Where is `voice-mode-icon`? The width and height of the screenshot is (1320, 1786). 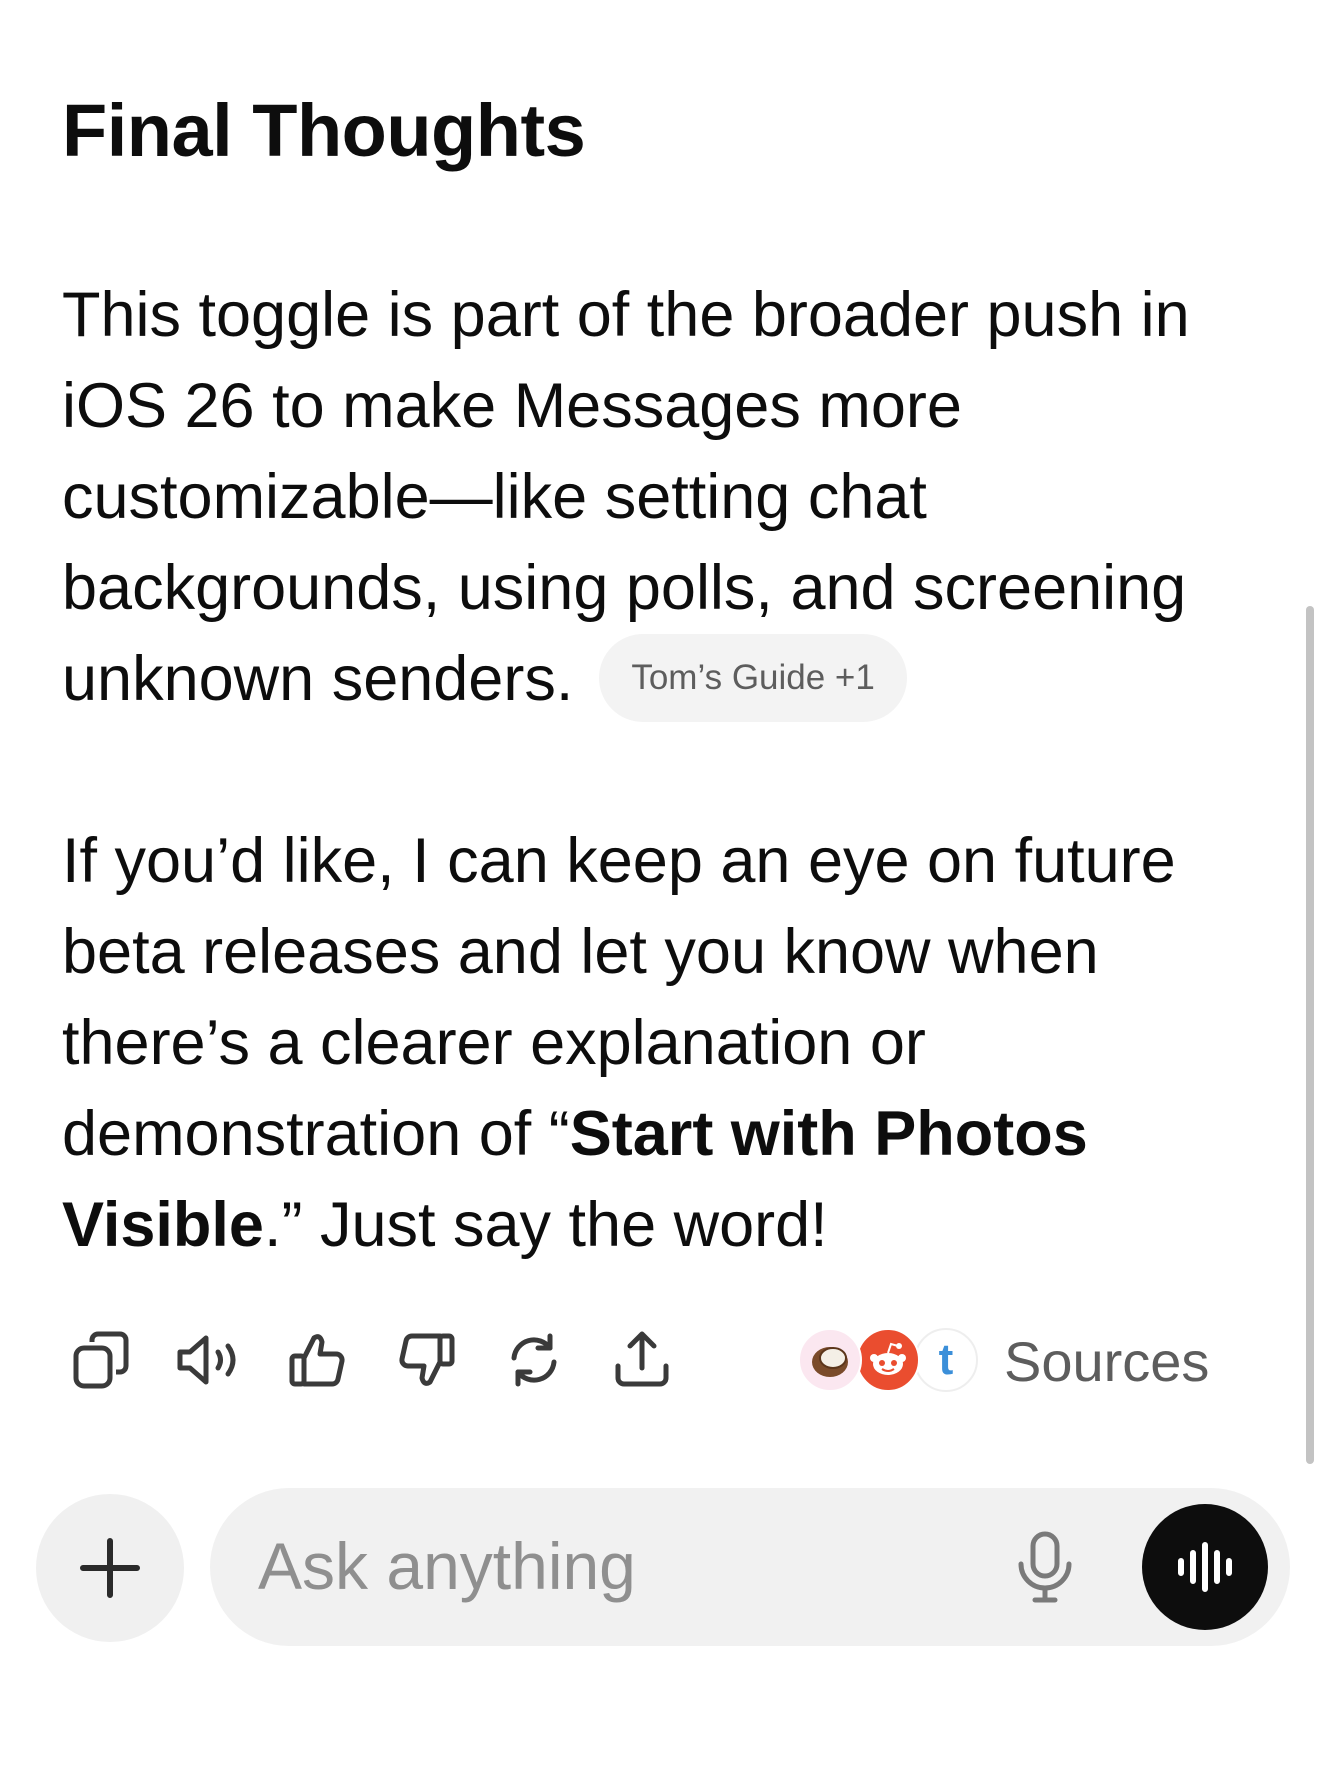 voice-mode-icon is located at coordinates (1205, 1567).